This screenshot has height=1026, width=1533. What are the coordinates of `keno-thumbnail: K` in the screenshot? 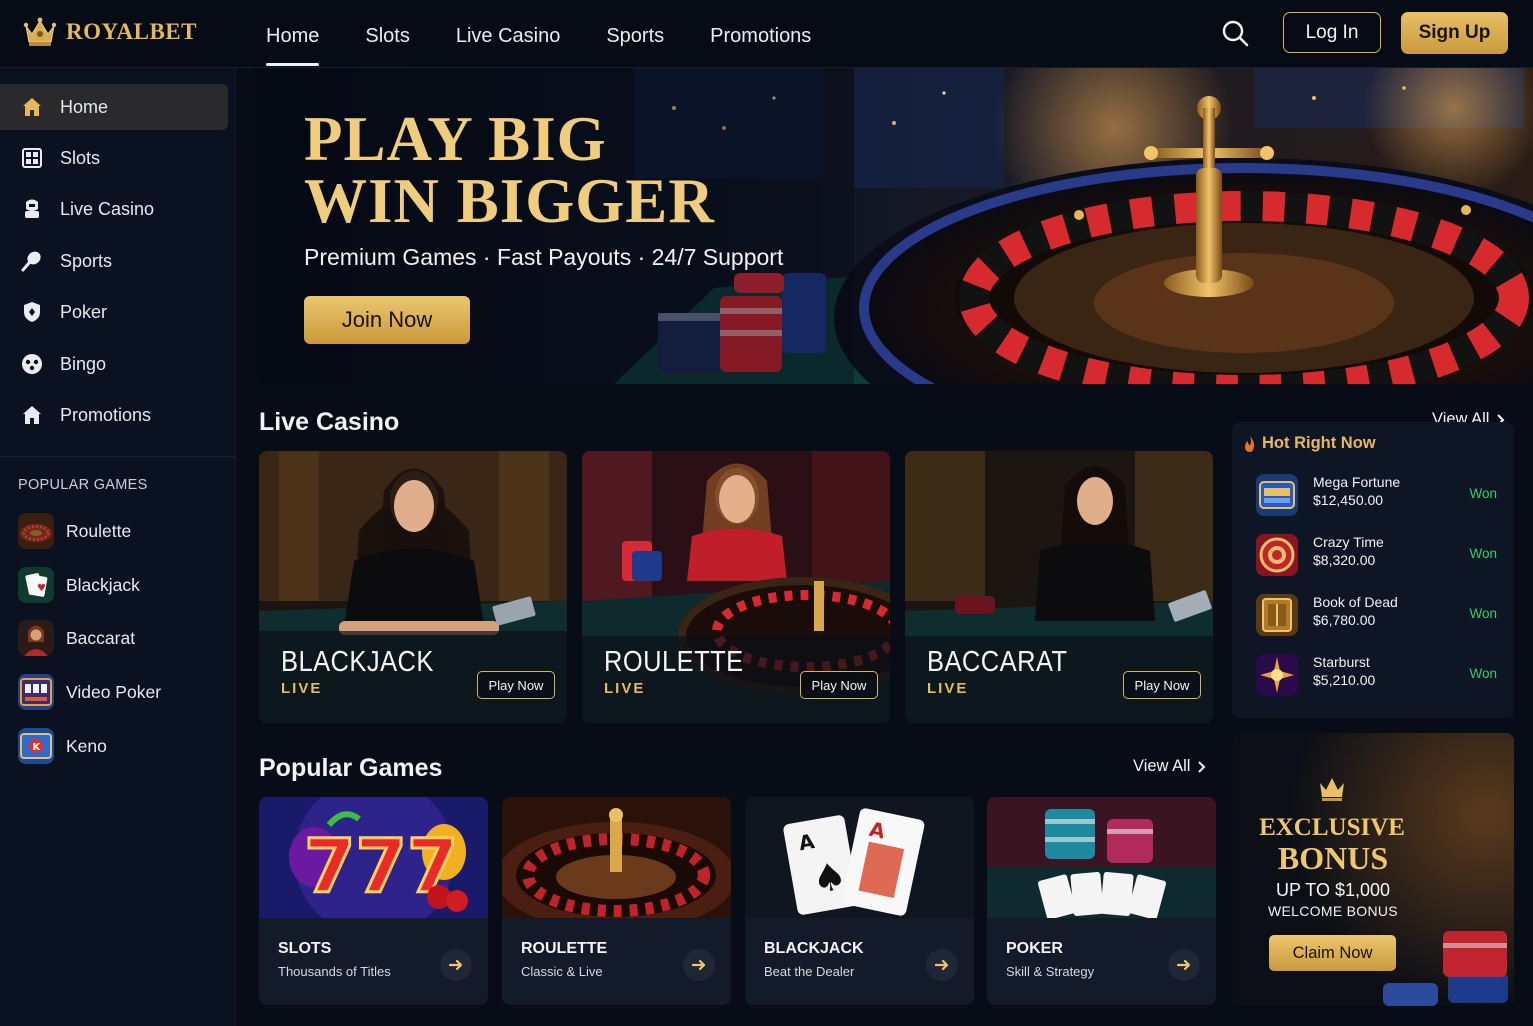 It's located at (36, 746).